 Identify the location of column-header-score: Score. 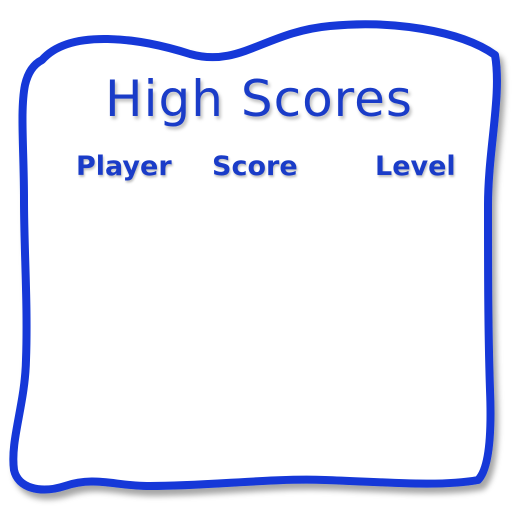
(255, 166).